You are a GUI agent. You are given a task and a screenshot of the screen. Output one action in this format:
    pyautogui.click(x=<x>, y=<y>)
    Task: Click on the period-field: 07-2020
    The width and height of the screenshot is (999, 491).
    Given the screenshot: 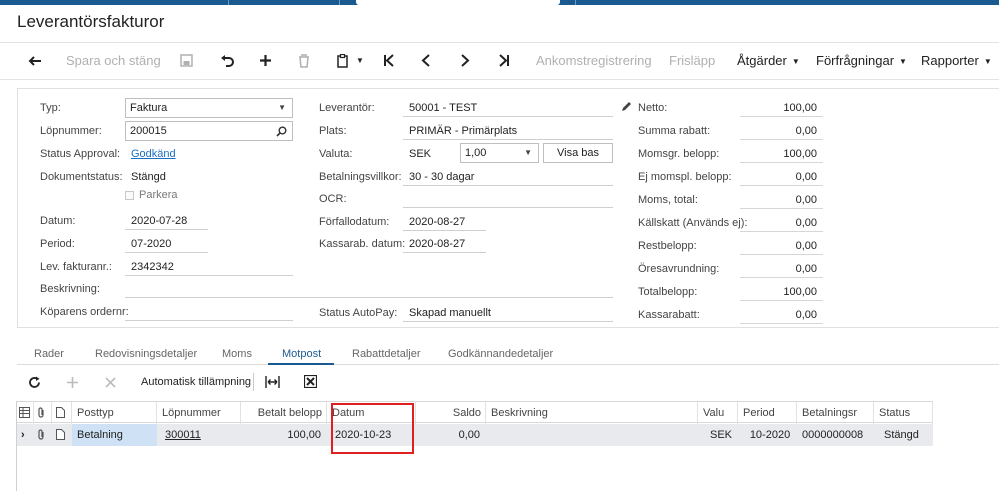 What is the action you would take?
    pyautogui.click(x=166, y=243)
    